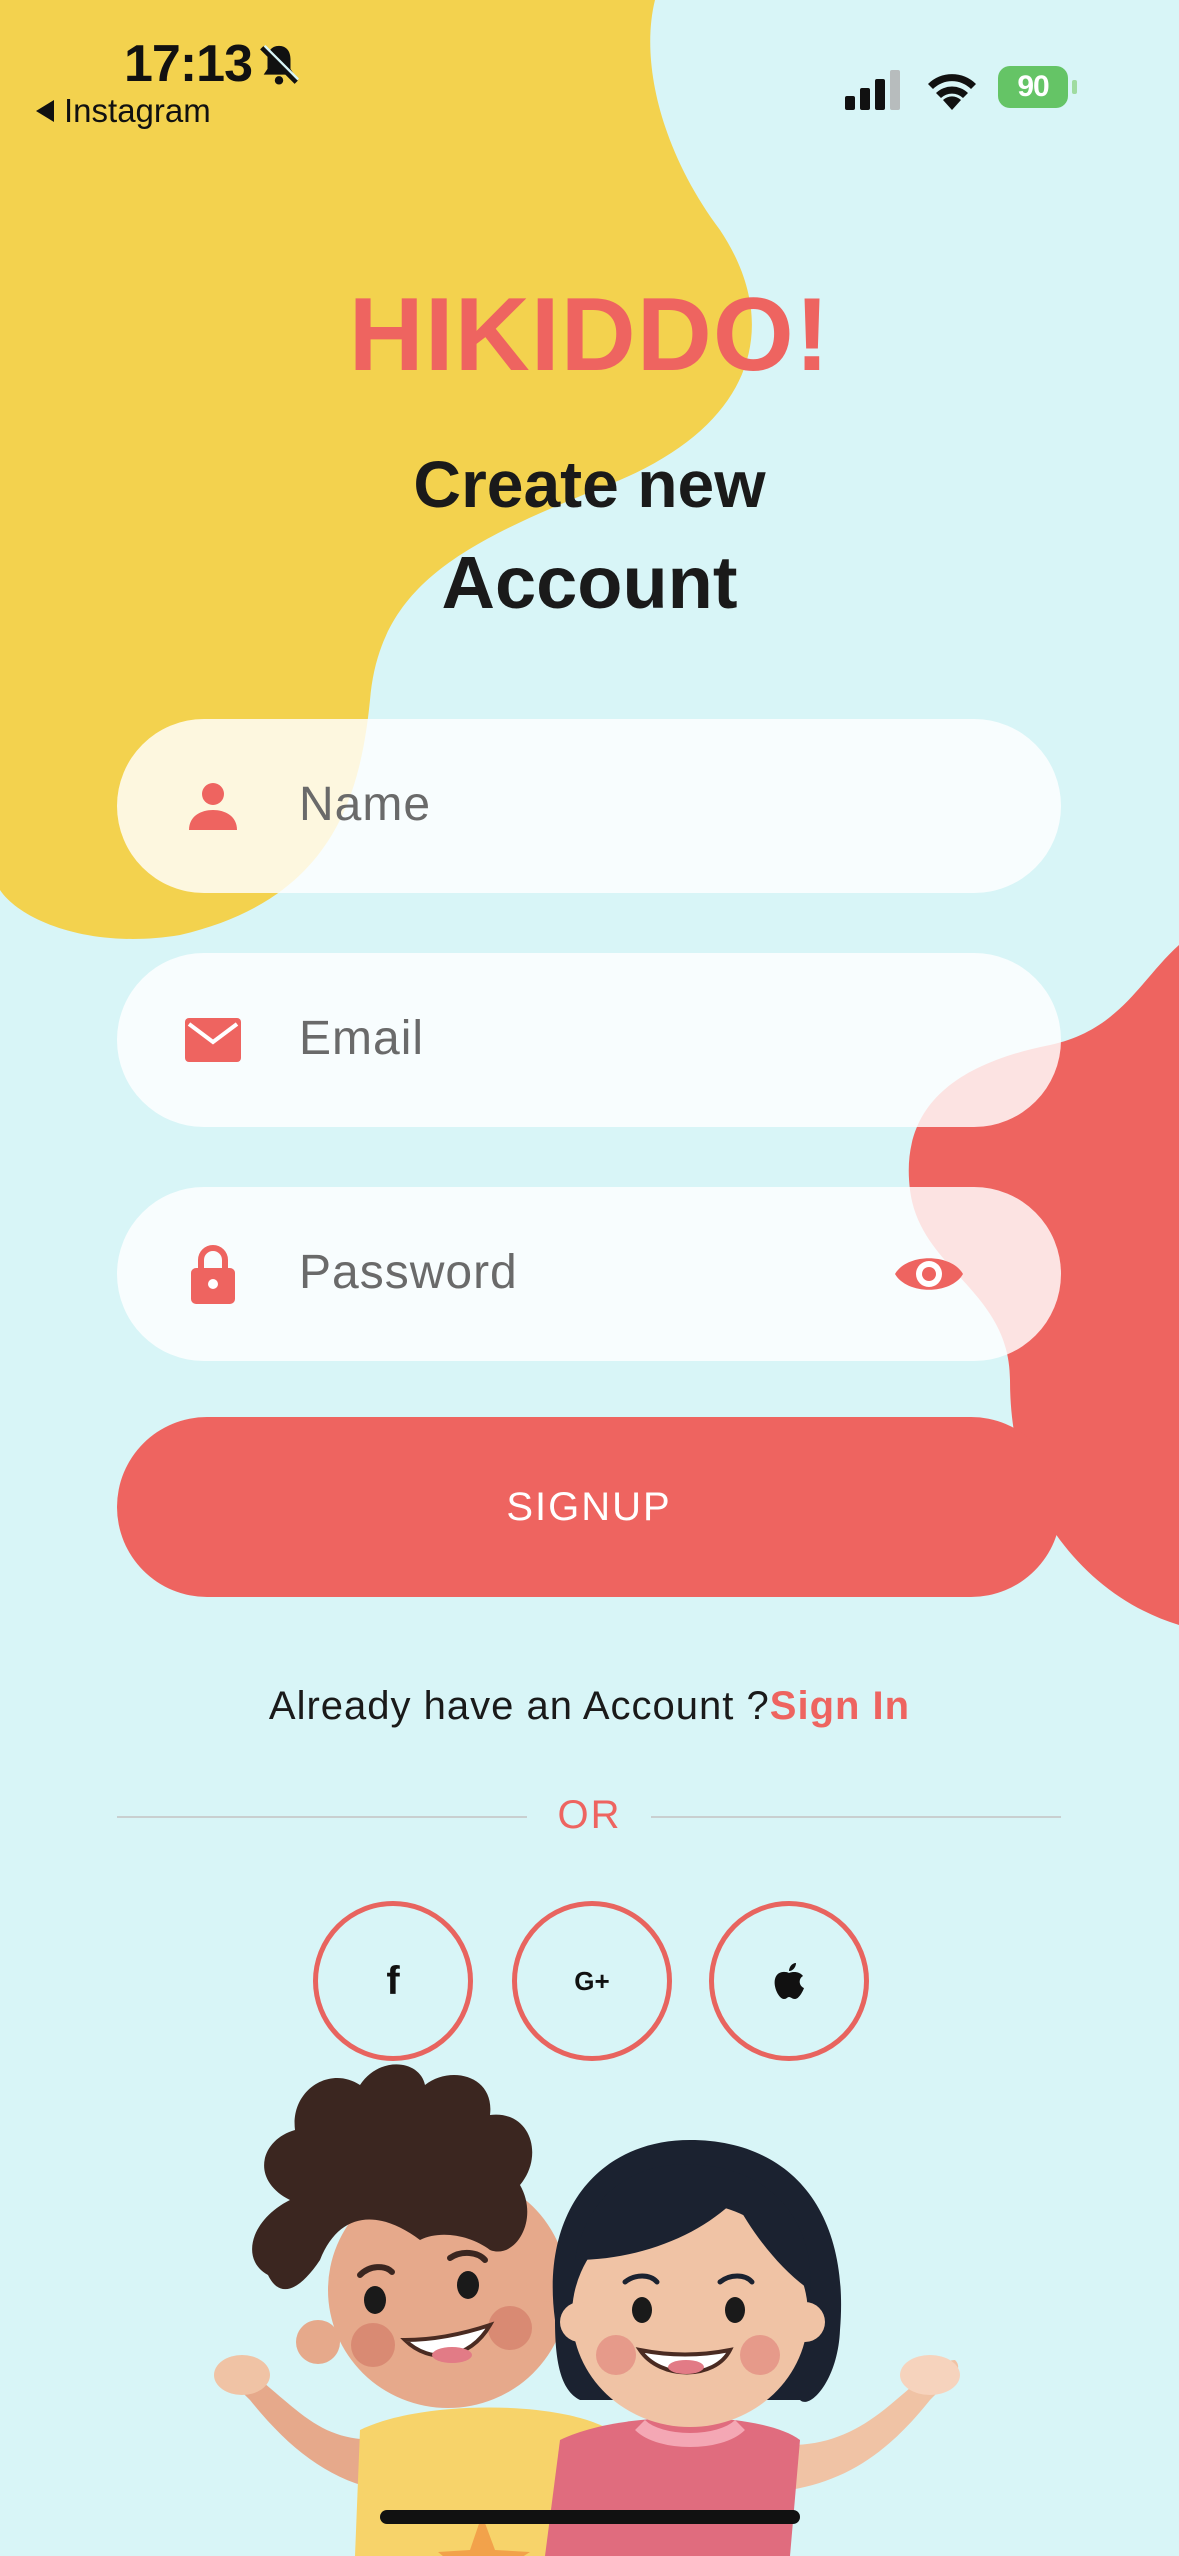 The height and width of the screenshot is (2556, 1179). I want to click on envelope-icon, so click(213, 1040).